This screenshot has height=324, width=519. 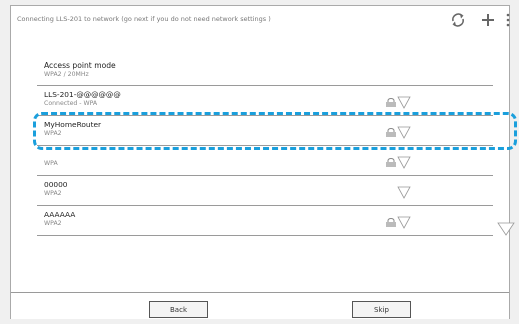 What do you see at coordinates (265, 70) in the screenshot?
I see `network-item-access-point: Access point mode WPA2 / 20MHz` at bounding box center [265, 70].